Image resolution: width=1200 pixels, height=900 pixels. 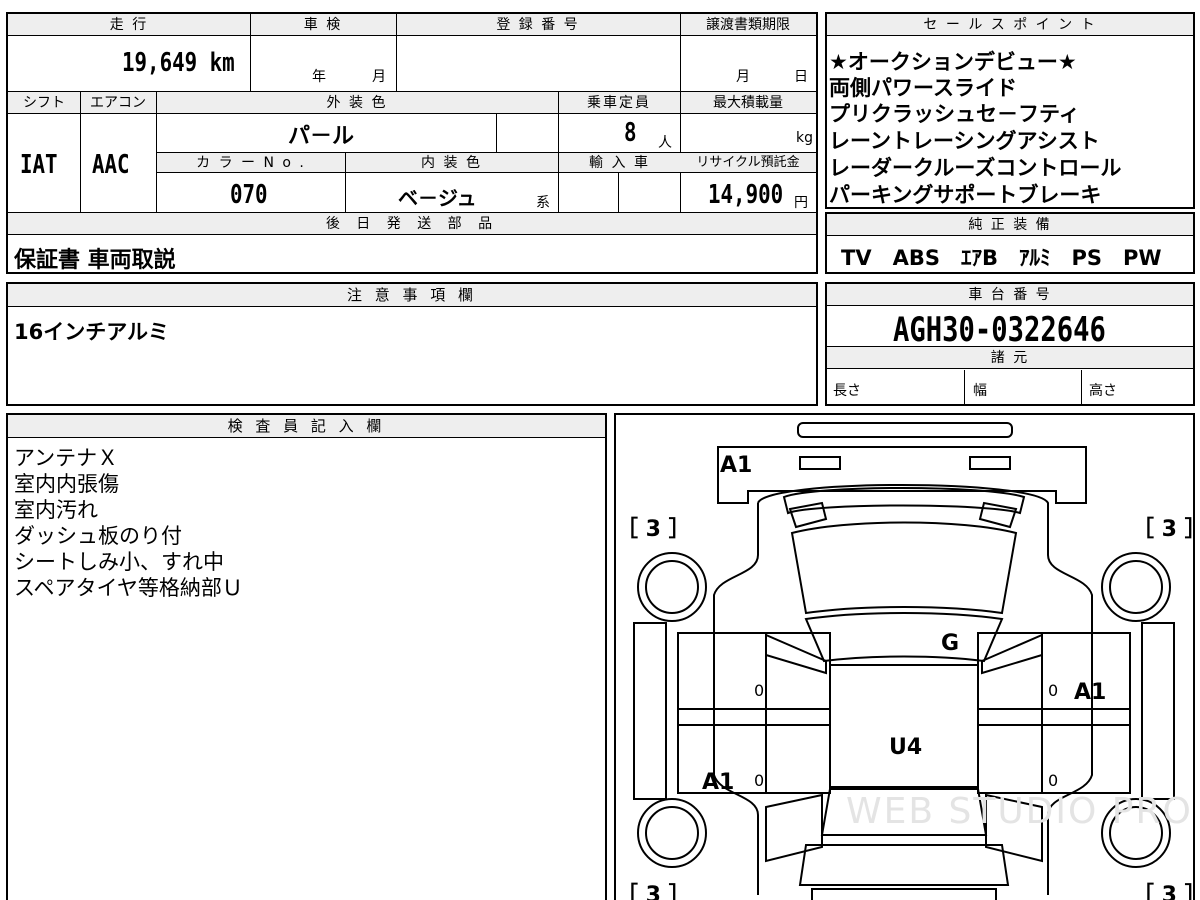 What do you see at coordinates (820, 463) in the screenshot?
I see `front-light-left` at bounding box center [820, 463].